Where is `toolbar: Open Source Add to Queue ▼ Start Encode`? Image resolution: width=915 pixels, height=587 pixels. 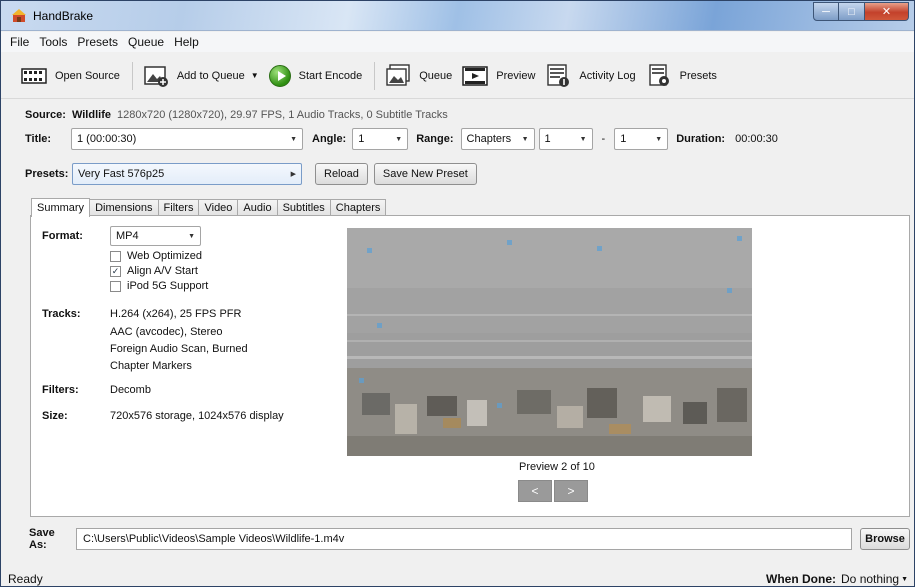
toolbar: Open Source Add to Queue ▼ Start Encode is located at coordinates (457, 76).